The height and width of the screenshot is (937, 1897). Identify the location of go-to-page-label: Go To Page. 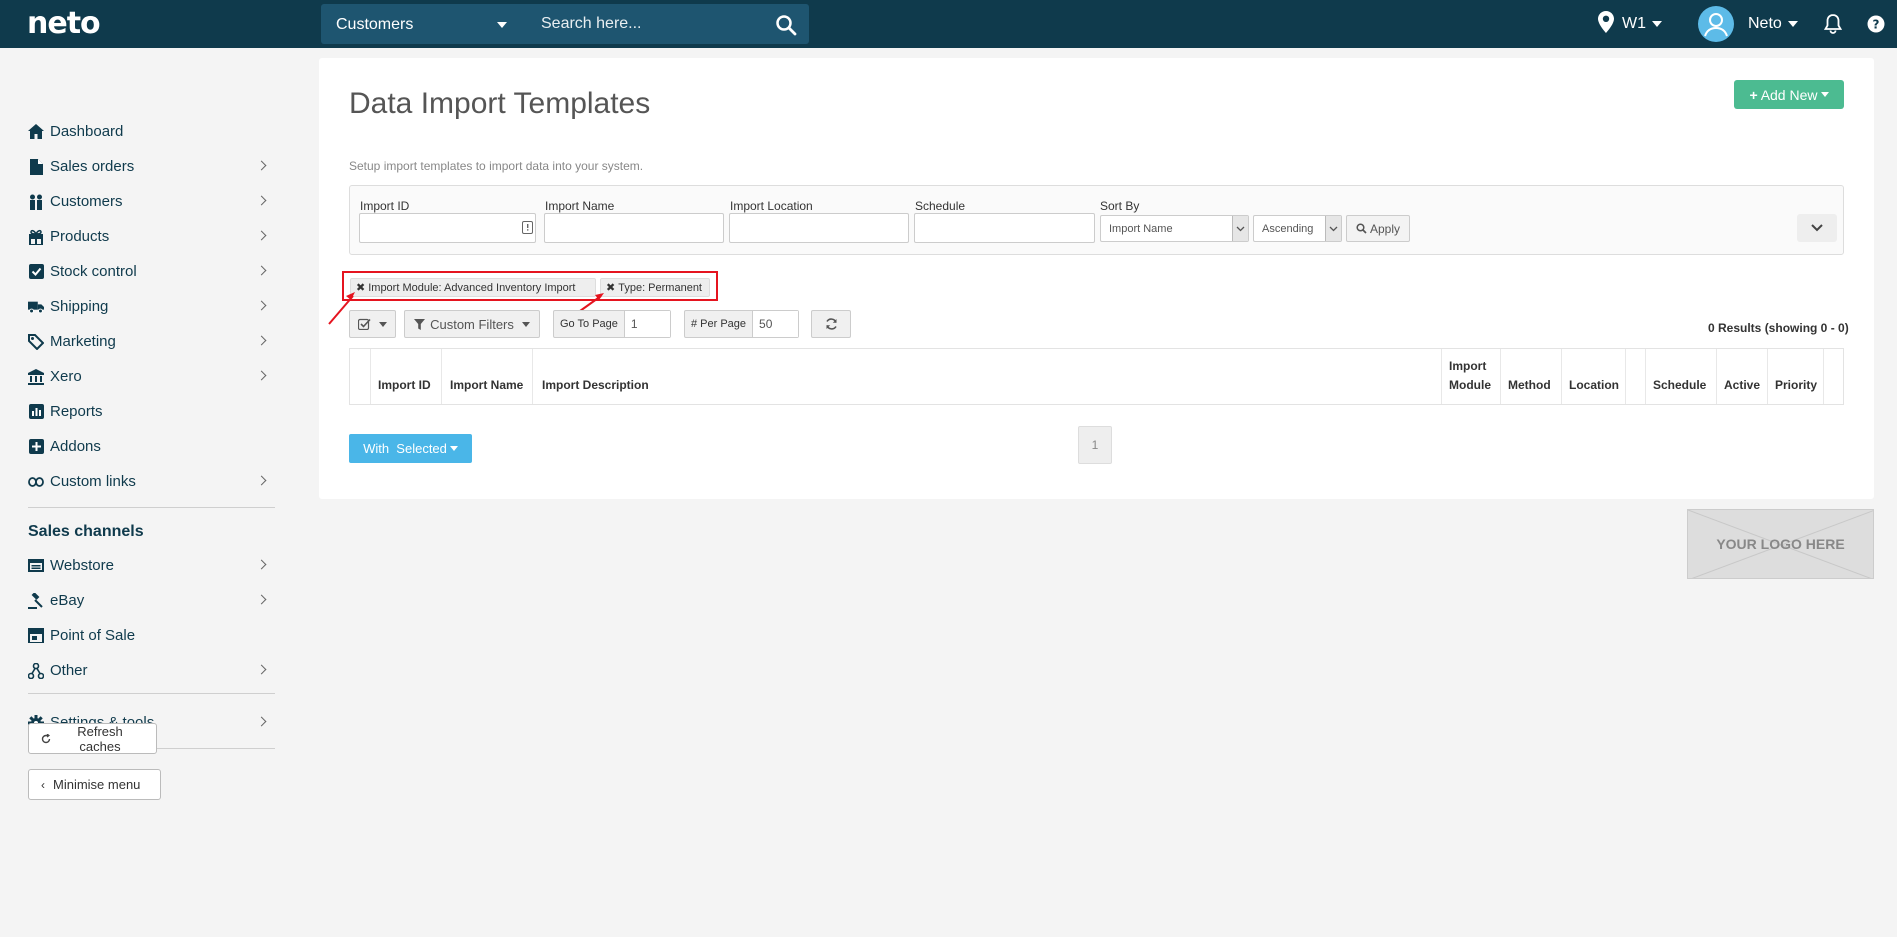
(589, 324).